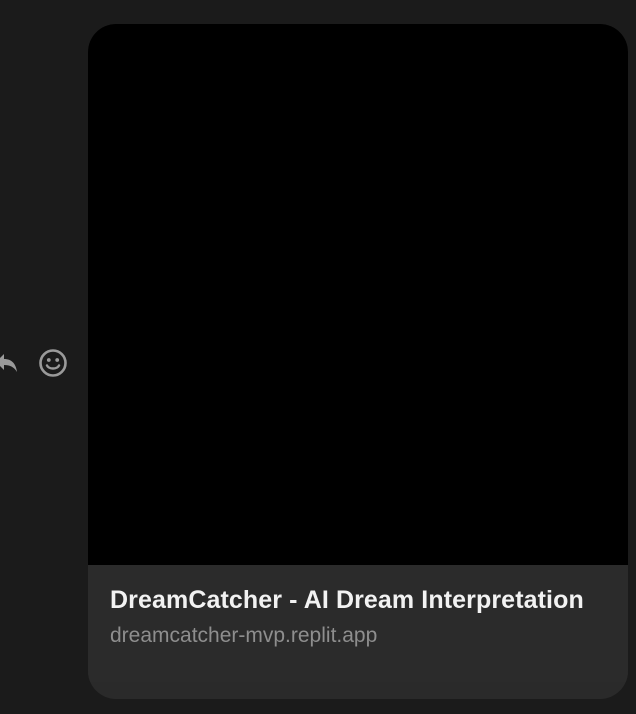 This screenshot has width=636, height=714. I want to click on link-preview-title: DreamCatcher - AI Dream Interpretation, so click(347, 600).